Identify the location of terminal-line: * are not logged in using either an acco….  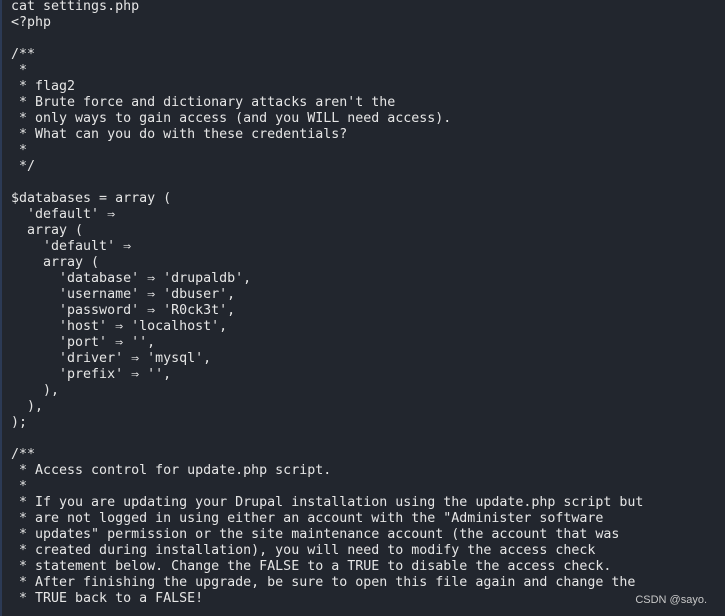
(307, 518).